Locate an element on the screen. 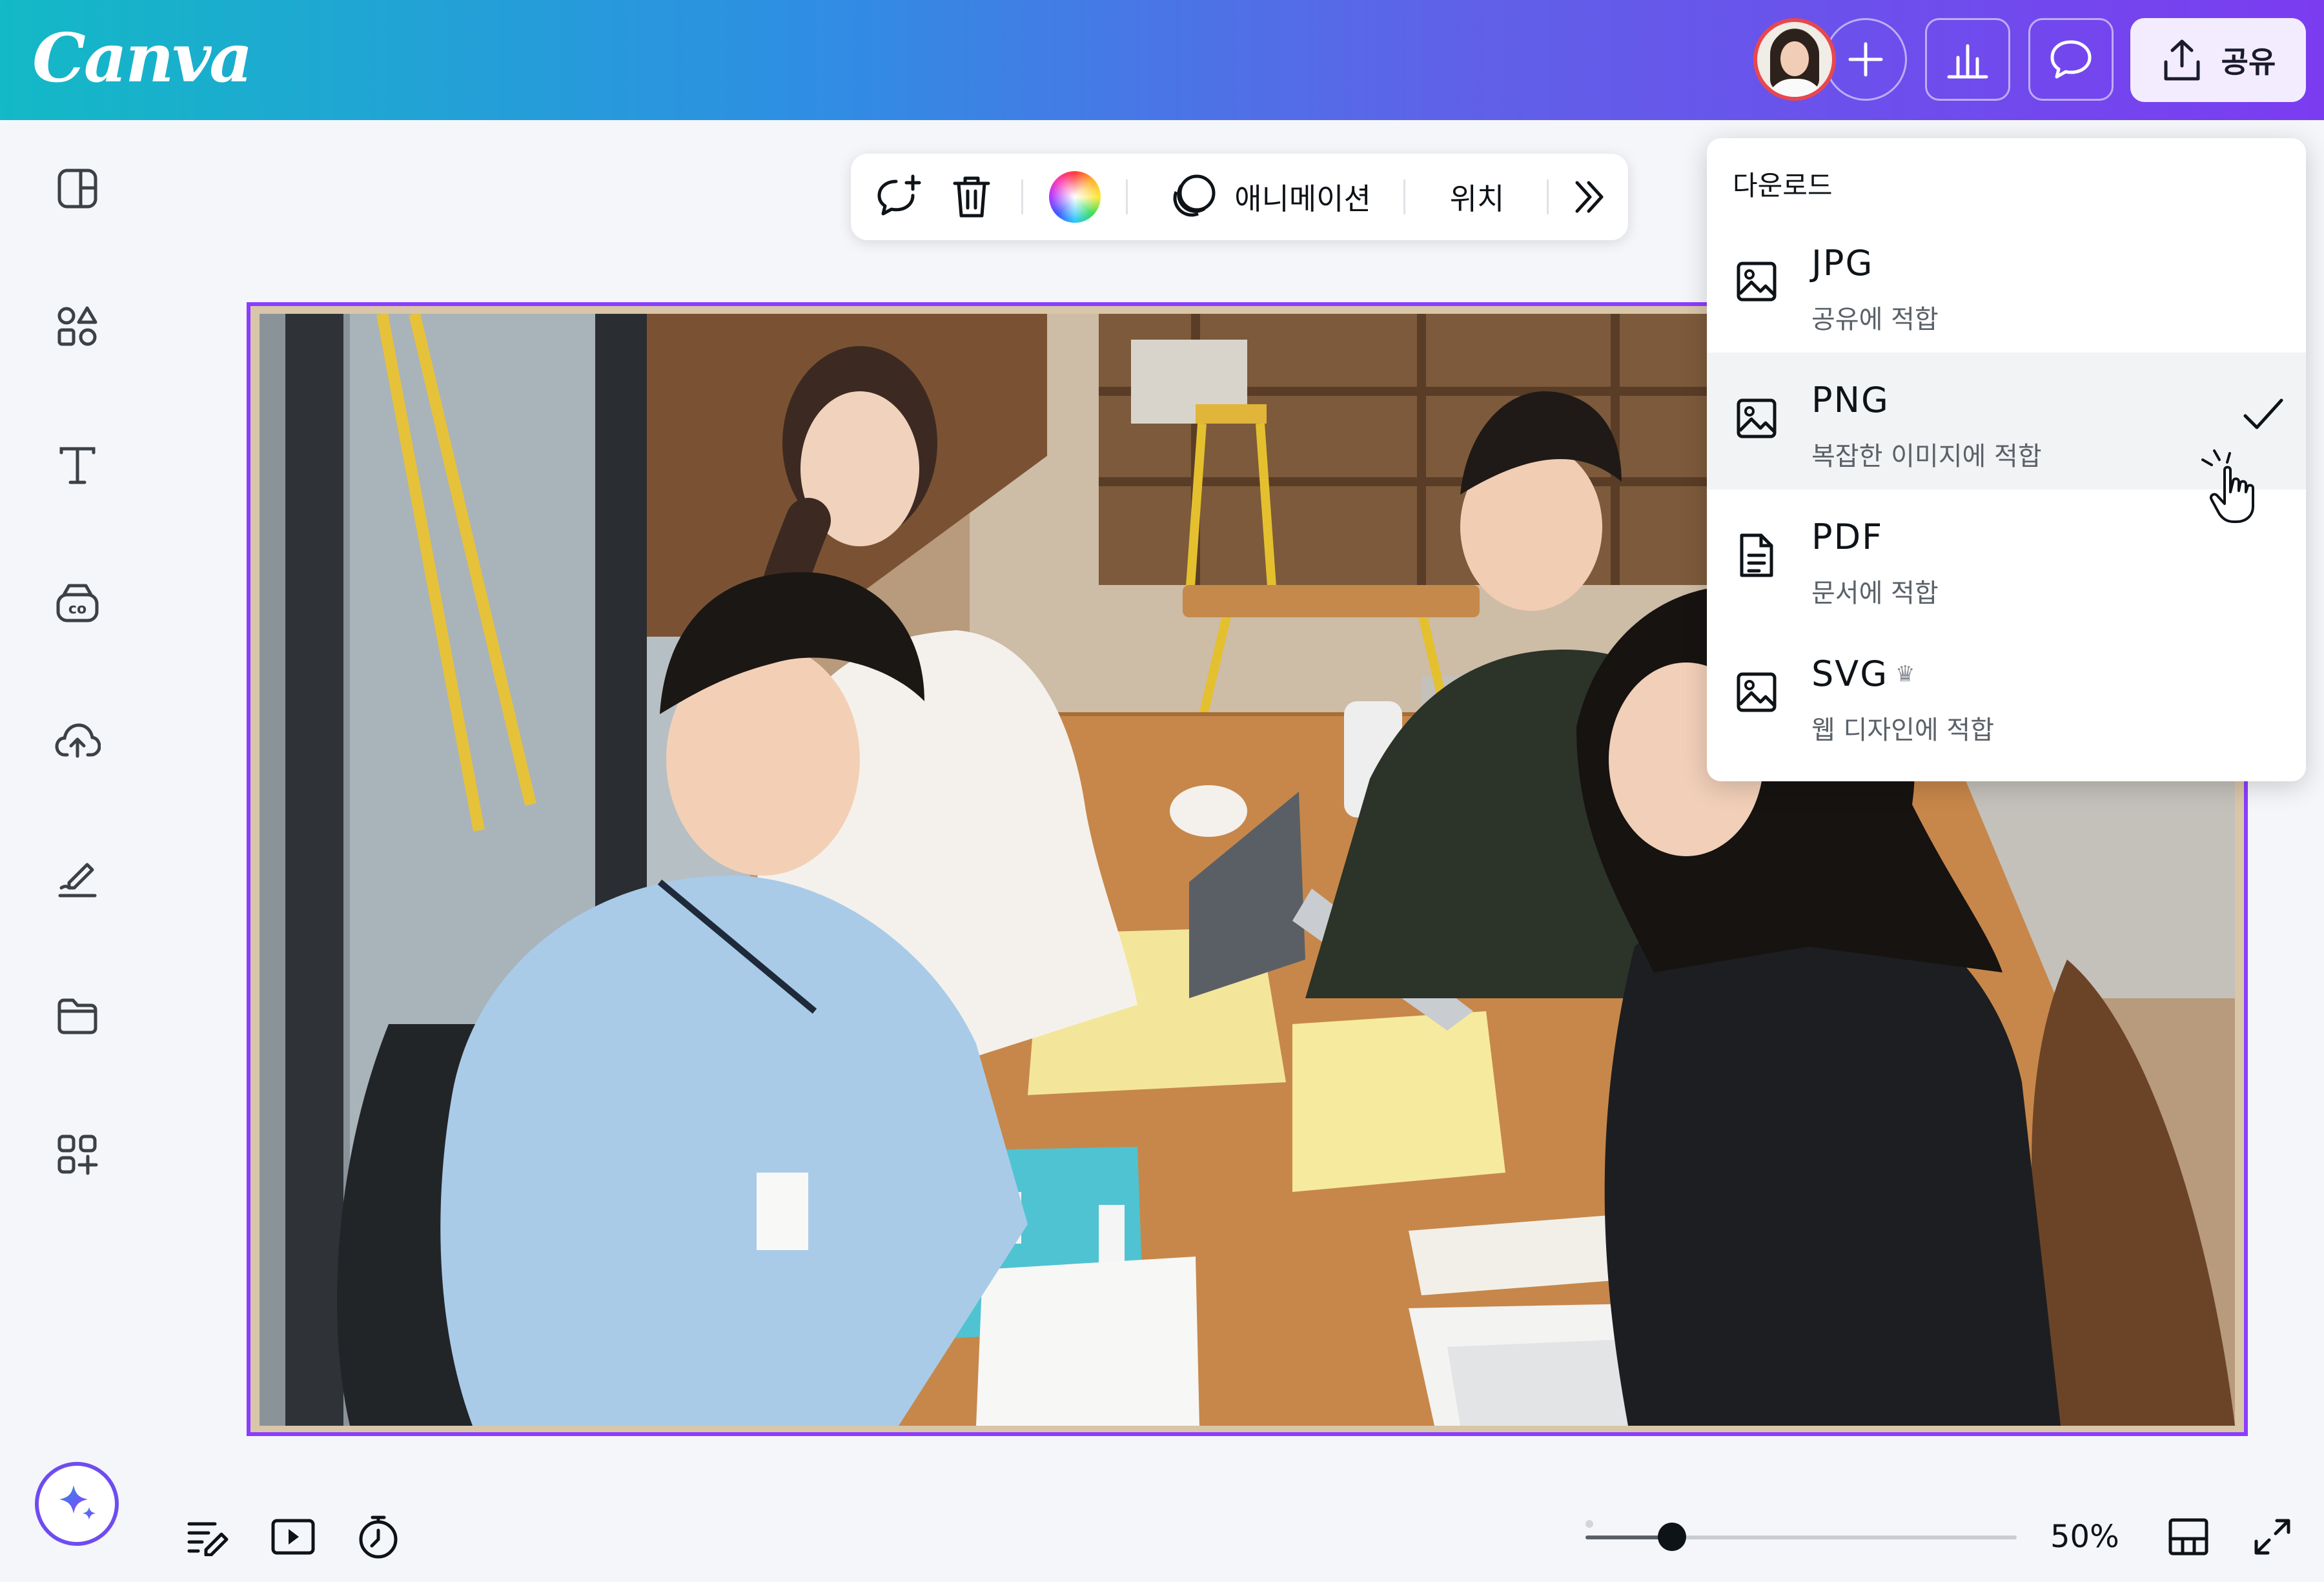 The height and width of the screenshot is (1582, 2324). timer-button is located at coordinates (378, 1537).